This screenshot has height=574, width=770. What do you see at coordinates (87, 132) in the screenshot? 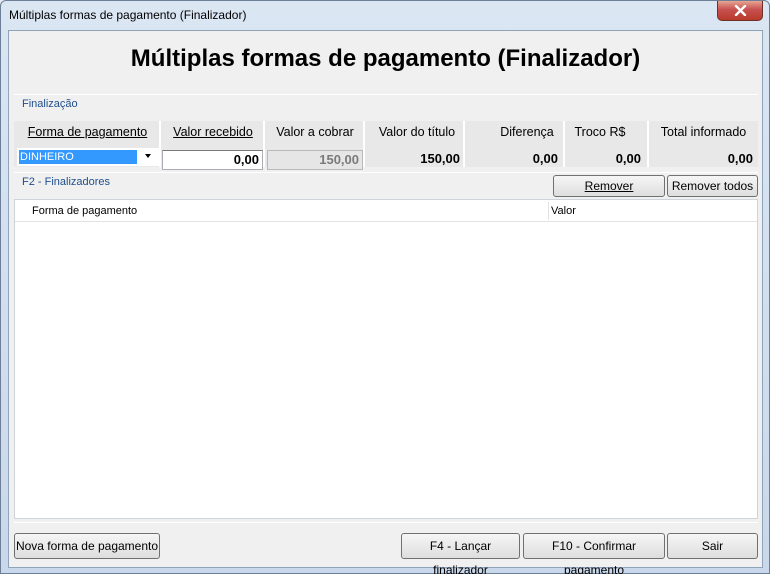
I see `forma-pagamento-header: Forma de pagamento` at bounding box center [87, 132].